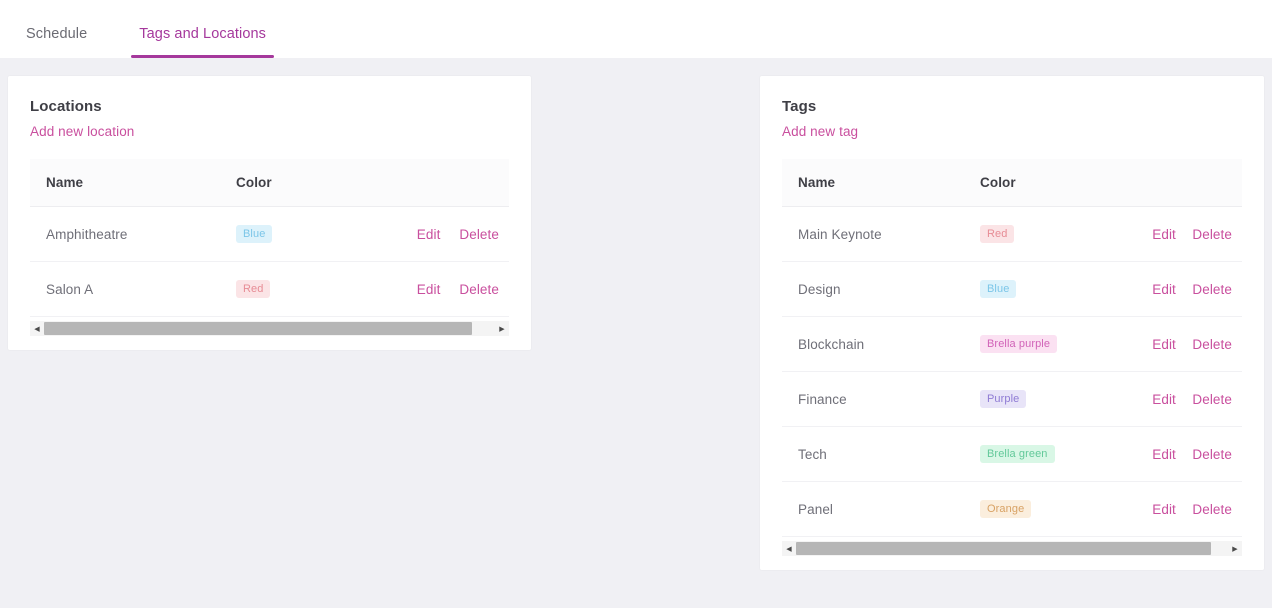 Image resolution: width=1272 pixels, height=608 pixels. Describe the element at coordinates (304, 289) in the screenshot. I see `location-color-cell: Red` at that location.